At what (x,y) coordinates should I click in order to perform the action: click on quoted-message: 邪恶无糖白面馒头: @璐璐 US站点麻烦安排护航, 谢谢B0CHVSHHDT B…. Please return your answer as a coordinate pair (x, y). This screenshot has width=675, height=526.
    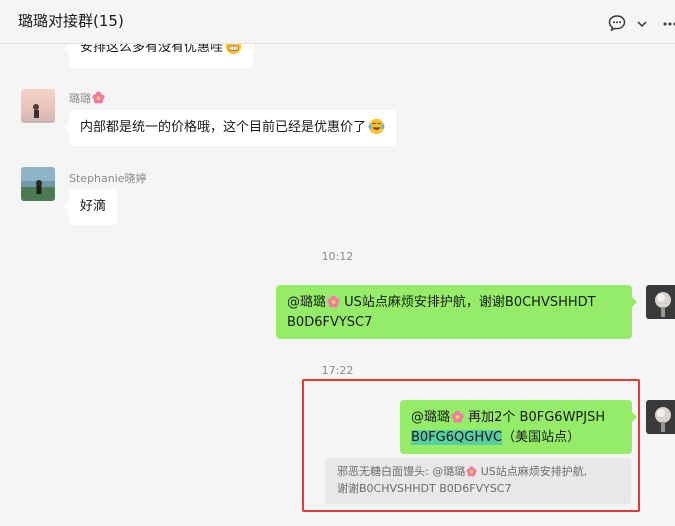
    Looking at the image, I should click on (478, 481).